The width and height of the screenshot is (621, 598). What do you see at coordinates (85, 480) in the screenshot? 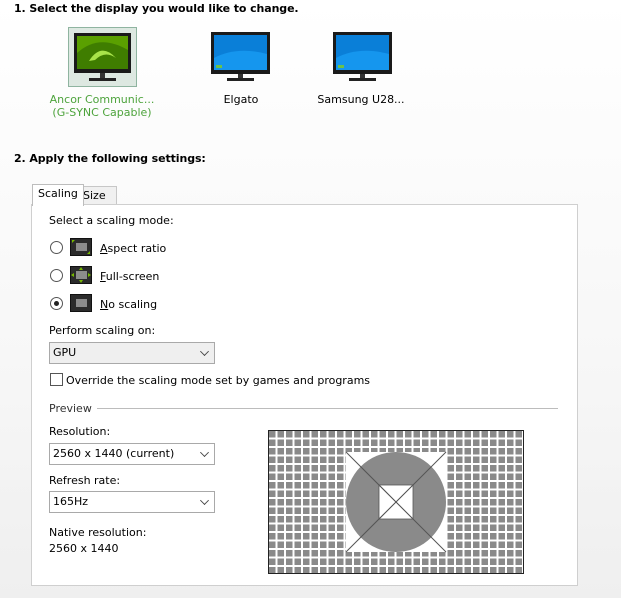
I see `refresh-rate-label: Refresh rate:` at bounding box center [85, 480].